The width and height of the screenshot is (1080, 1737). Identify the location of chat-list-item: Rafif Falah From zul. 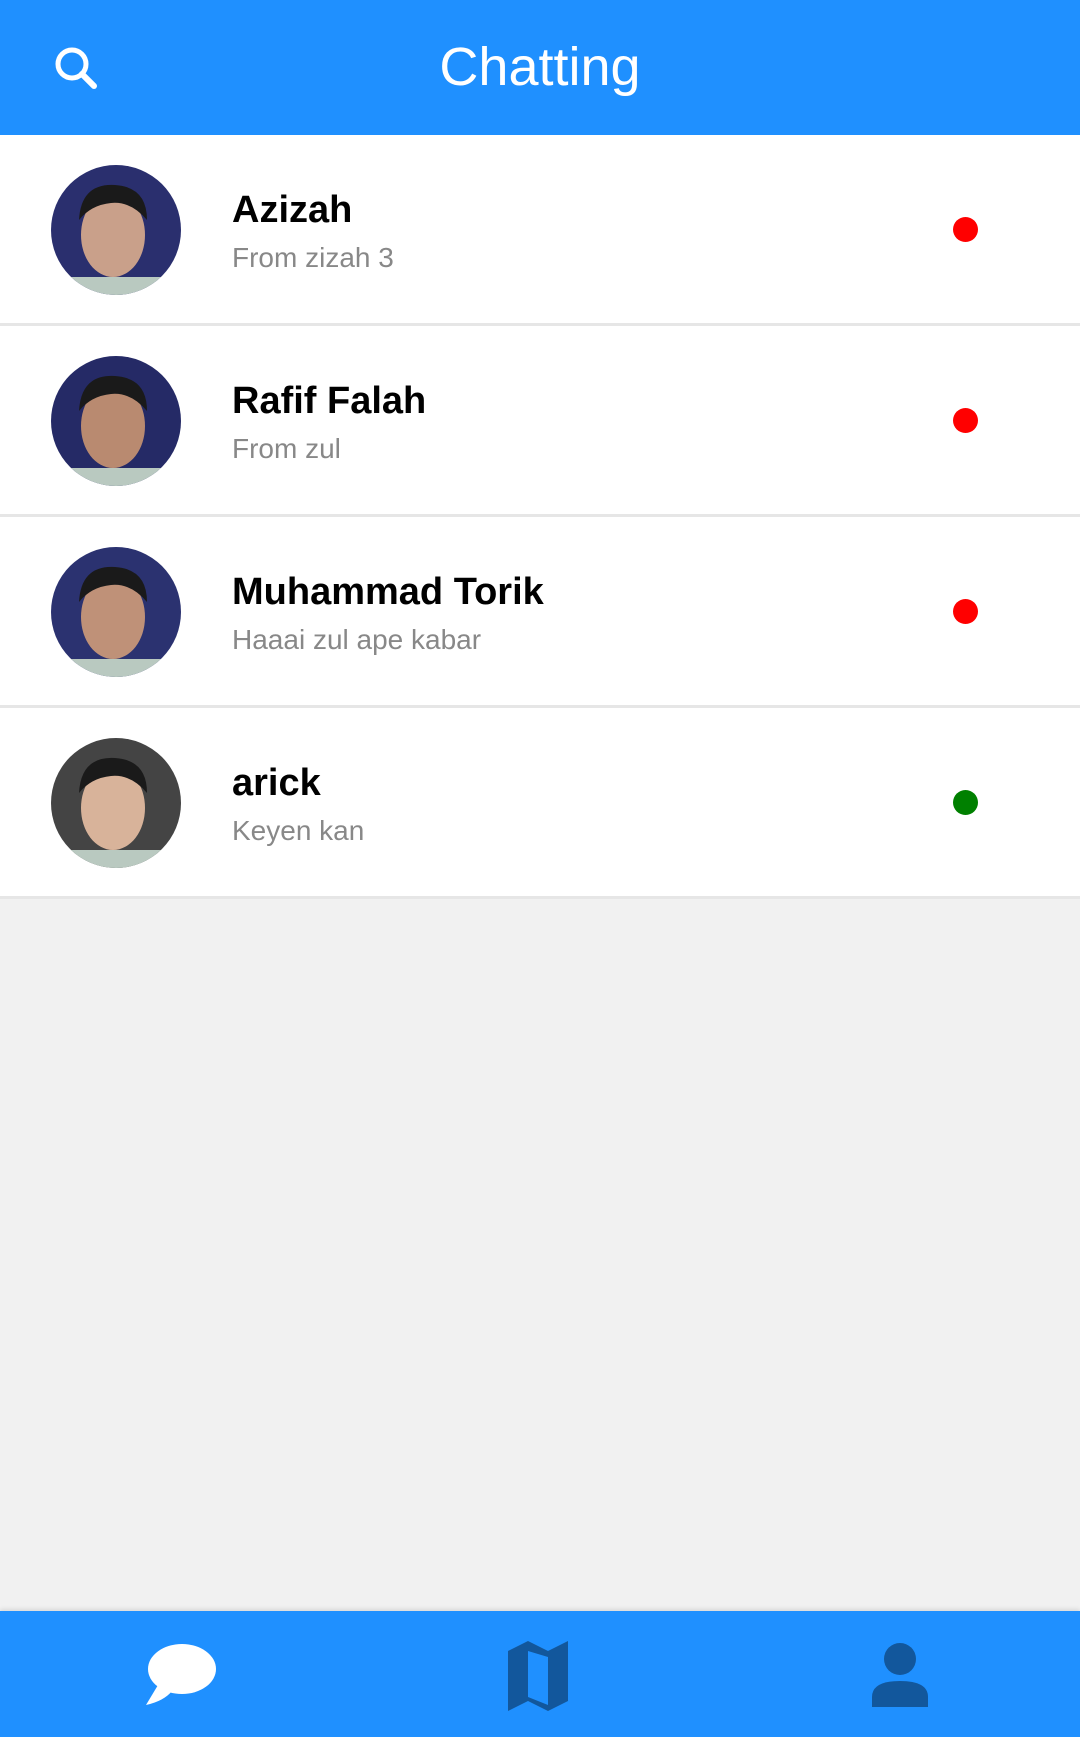
(540, 421).